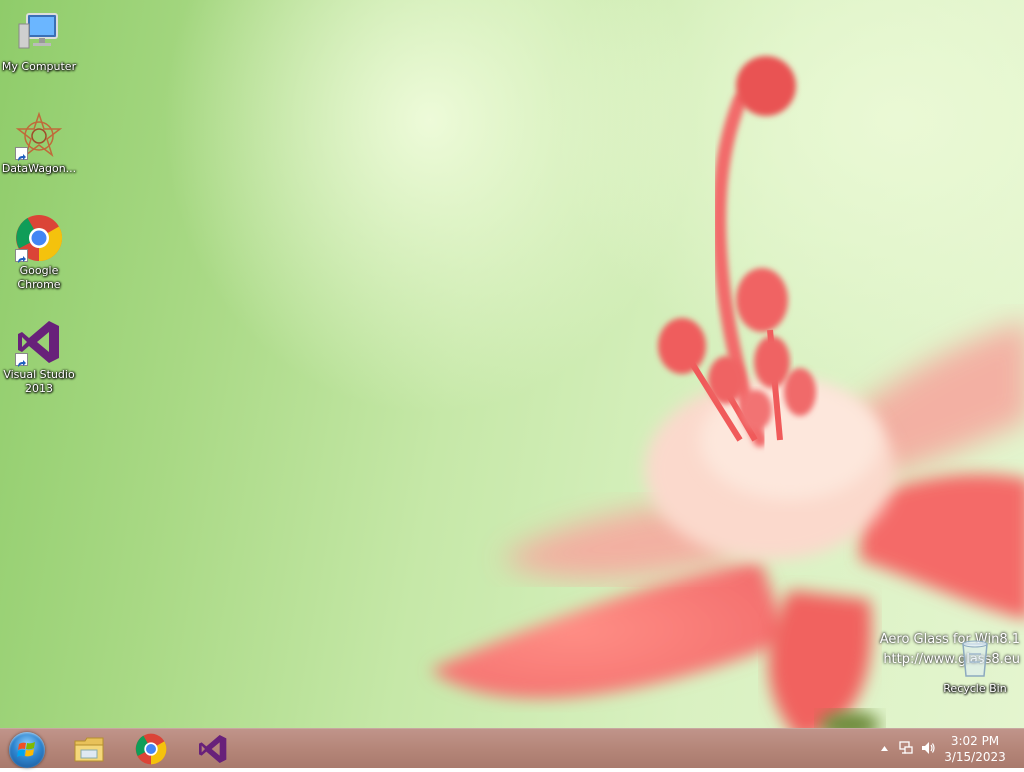 This screenshot has width=1024, height=772. I want to click on desktop-icon-label: My Computer, so click(39, 66).